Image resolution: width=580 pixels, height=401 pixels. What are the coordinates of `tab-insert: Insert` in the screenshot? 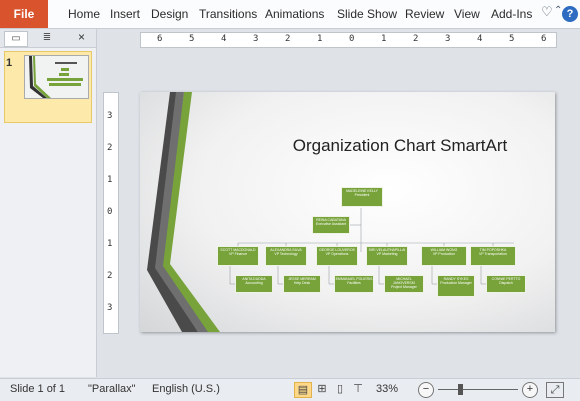 It's located at (125, 14).